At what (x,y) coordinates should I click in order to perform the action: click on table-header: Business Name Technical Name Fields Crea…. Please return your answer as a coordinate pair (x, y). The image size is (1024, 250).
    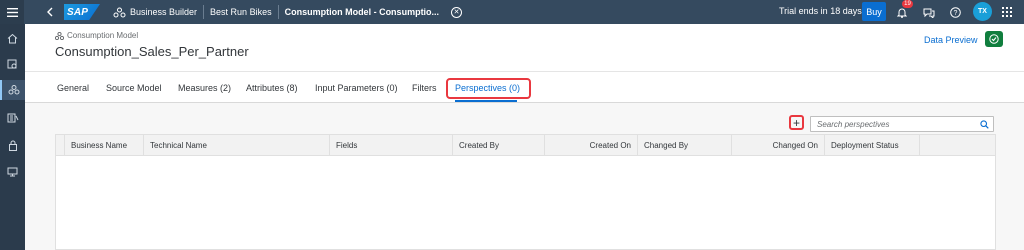
    Looking at the image, I should click on (525, 145).